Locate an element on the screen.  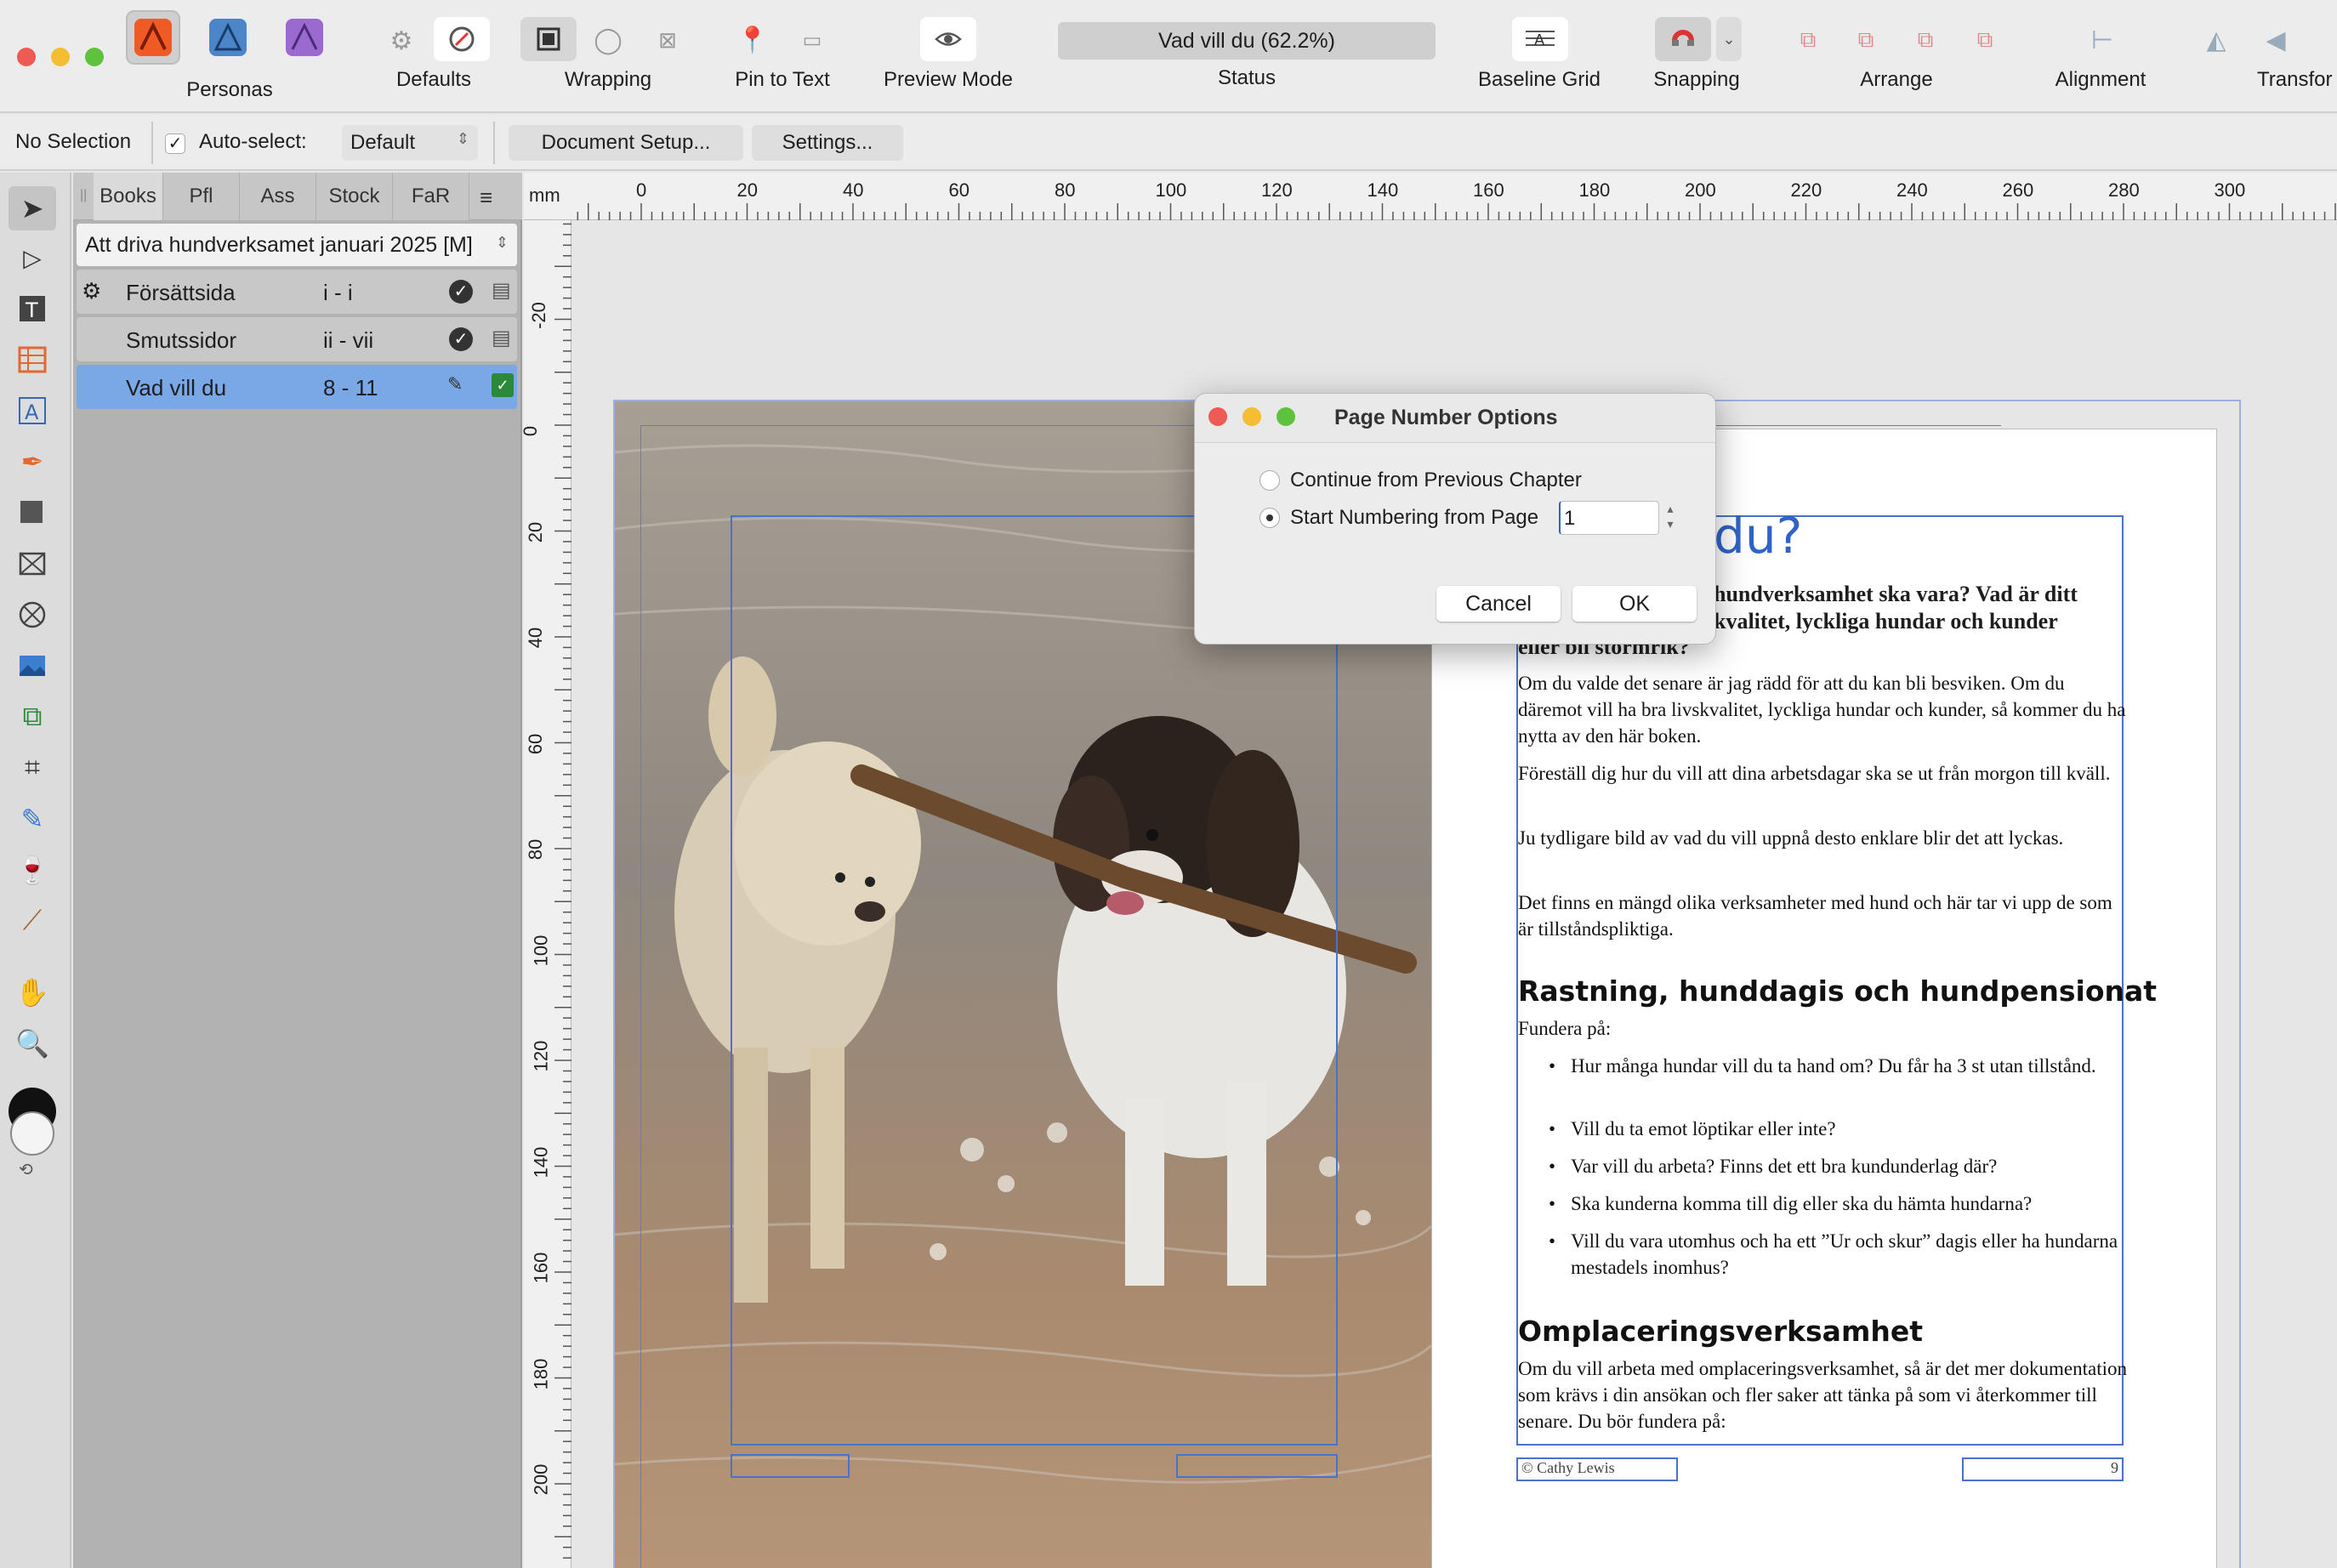
start-numbering-radio is located at coordinates (1269, 518).